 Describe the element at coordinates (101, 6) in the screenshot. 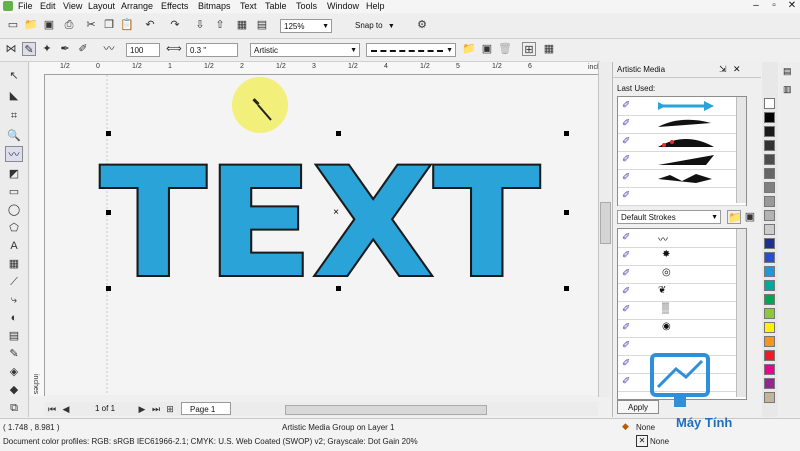

I see `menu-layout: Layout` at that location.